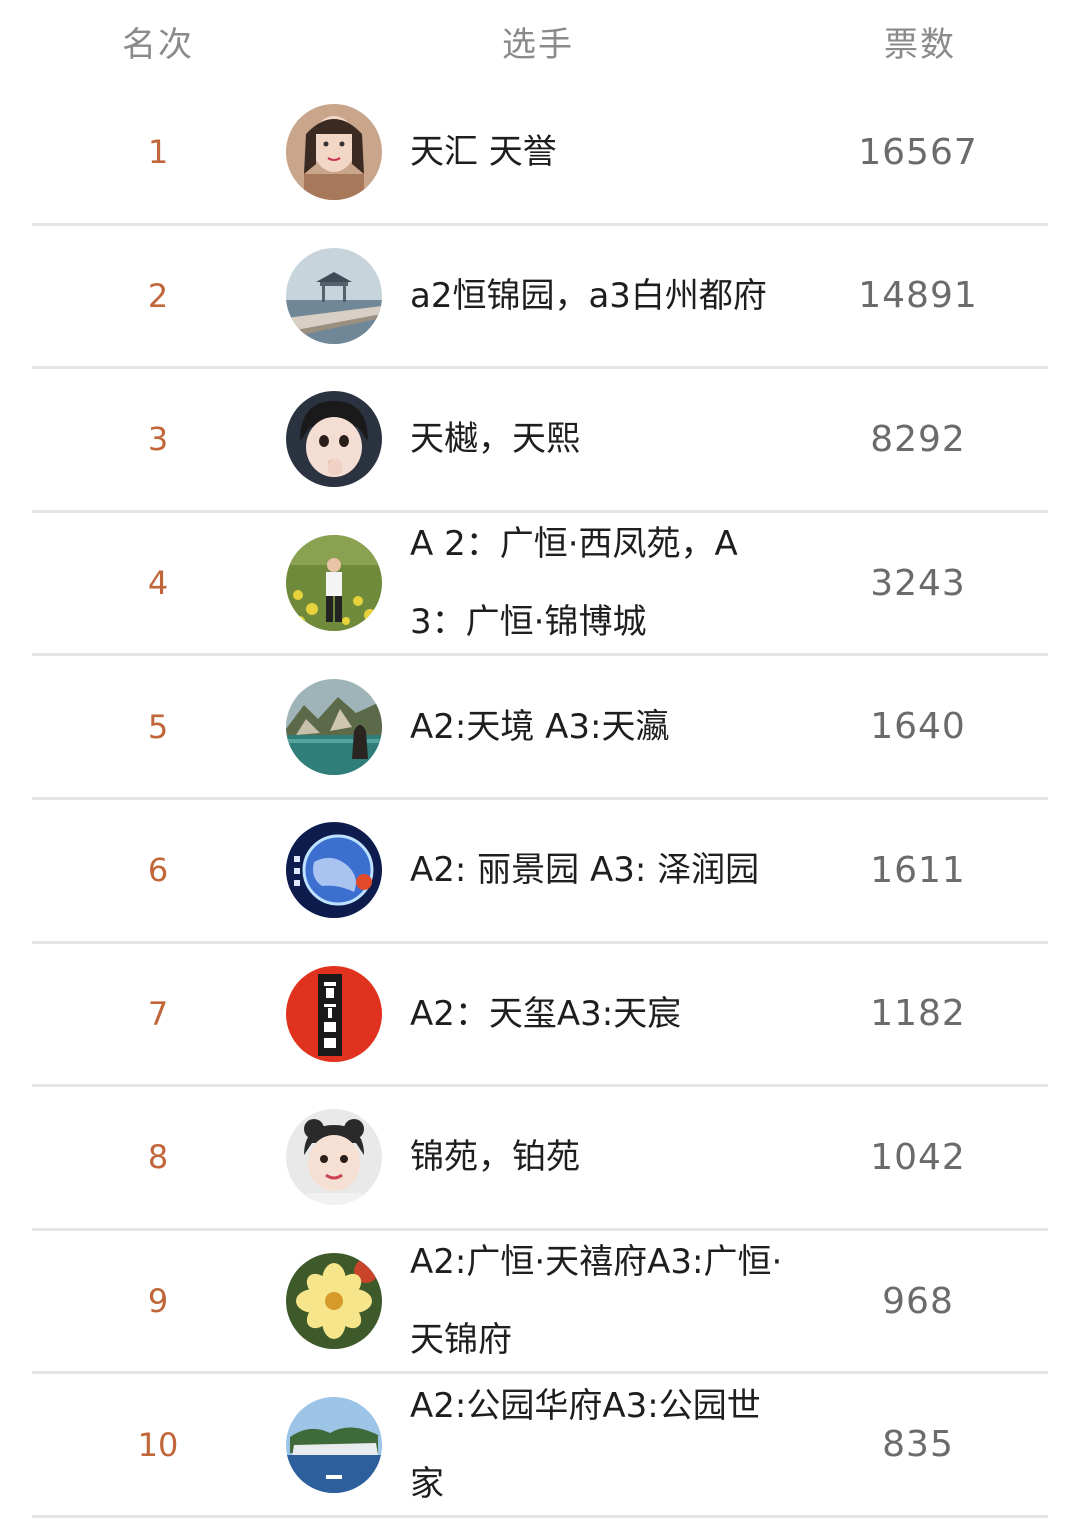 Image resolution: width=1080 pixels, height=1523 pixels. I want to click on vote-count: 1182, so click(918, 1014).